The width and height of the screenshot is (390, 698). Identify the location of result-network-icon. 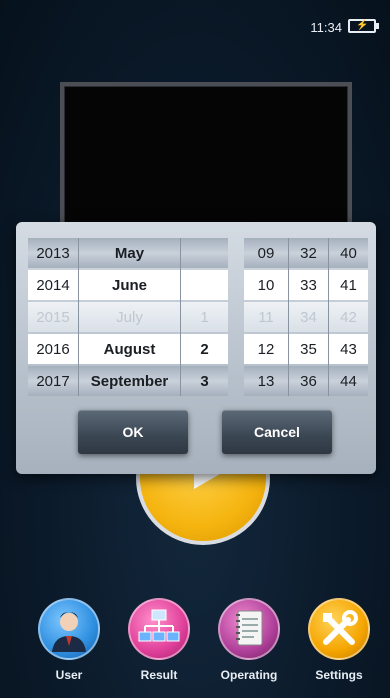
(159, 629).